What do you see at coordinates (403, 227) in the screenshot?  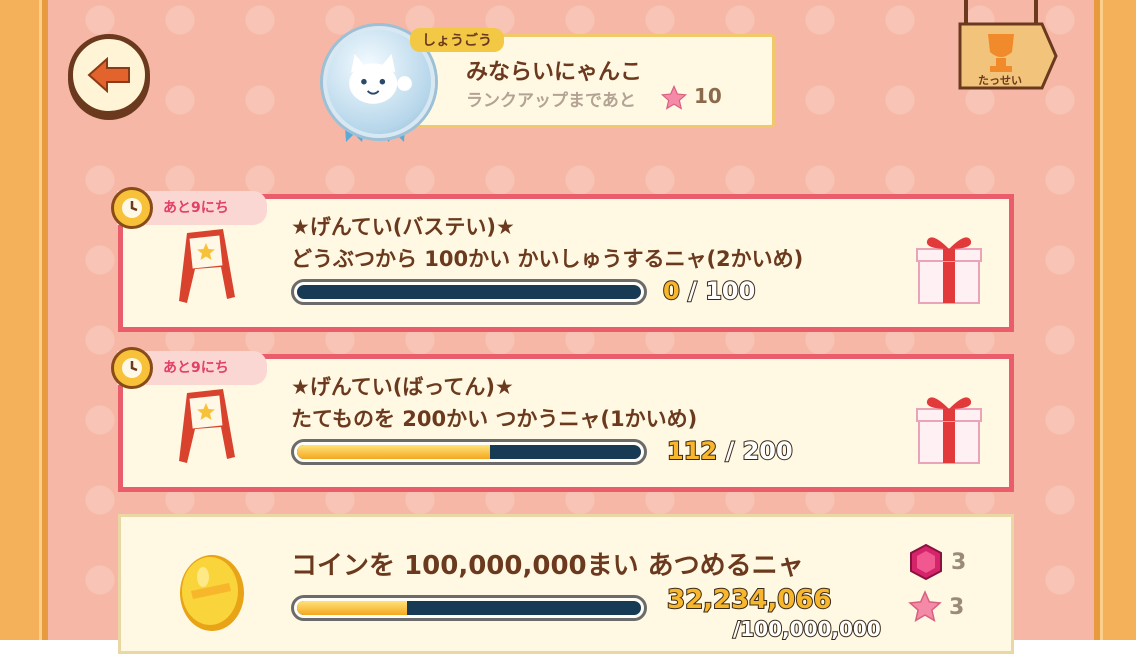 I see `mission-title: ★げんてい(バステい)★` at bounding box center [403, 227].